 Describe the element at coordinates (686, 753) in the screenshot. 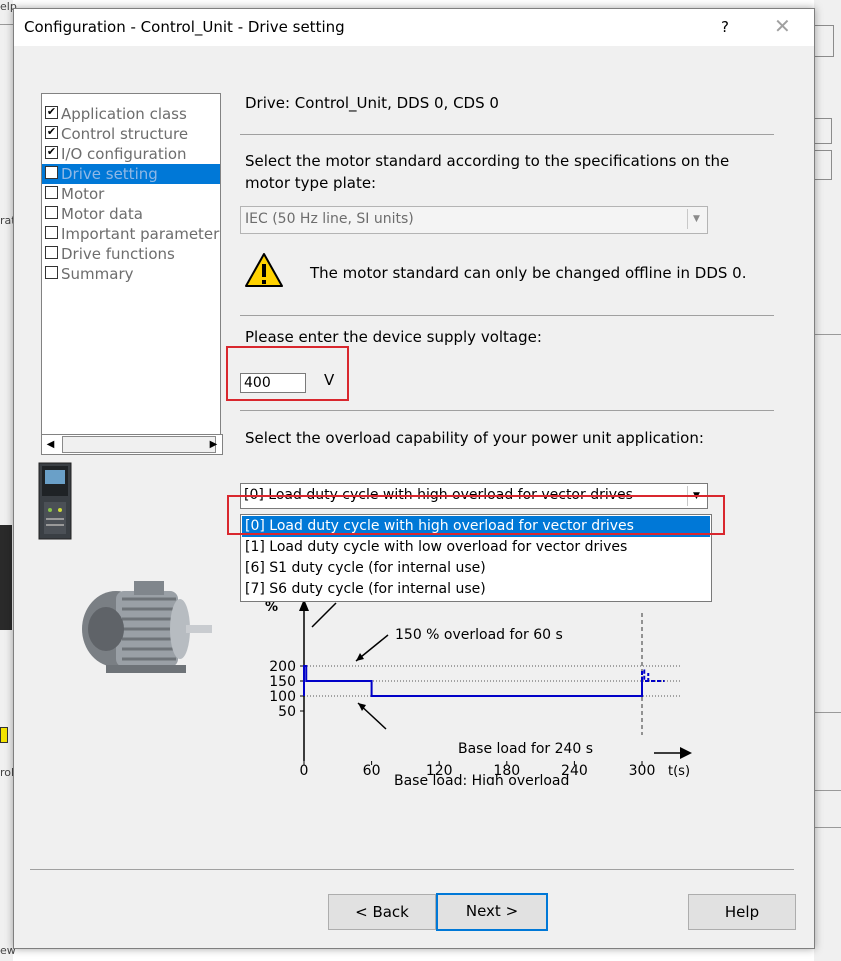

I see `chart-x-axis-arrow` at that location.